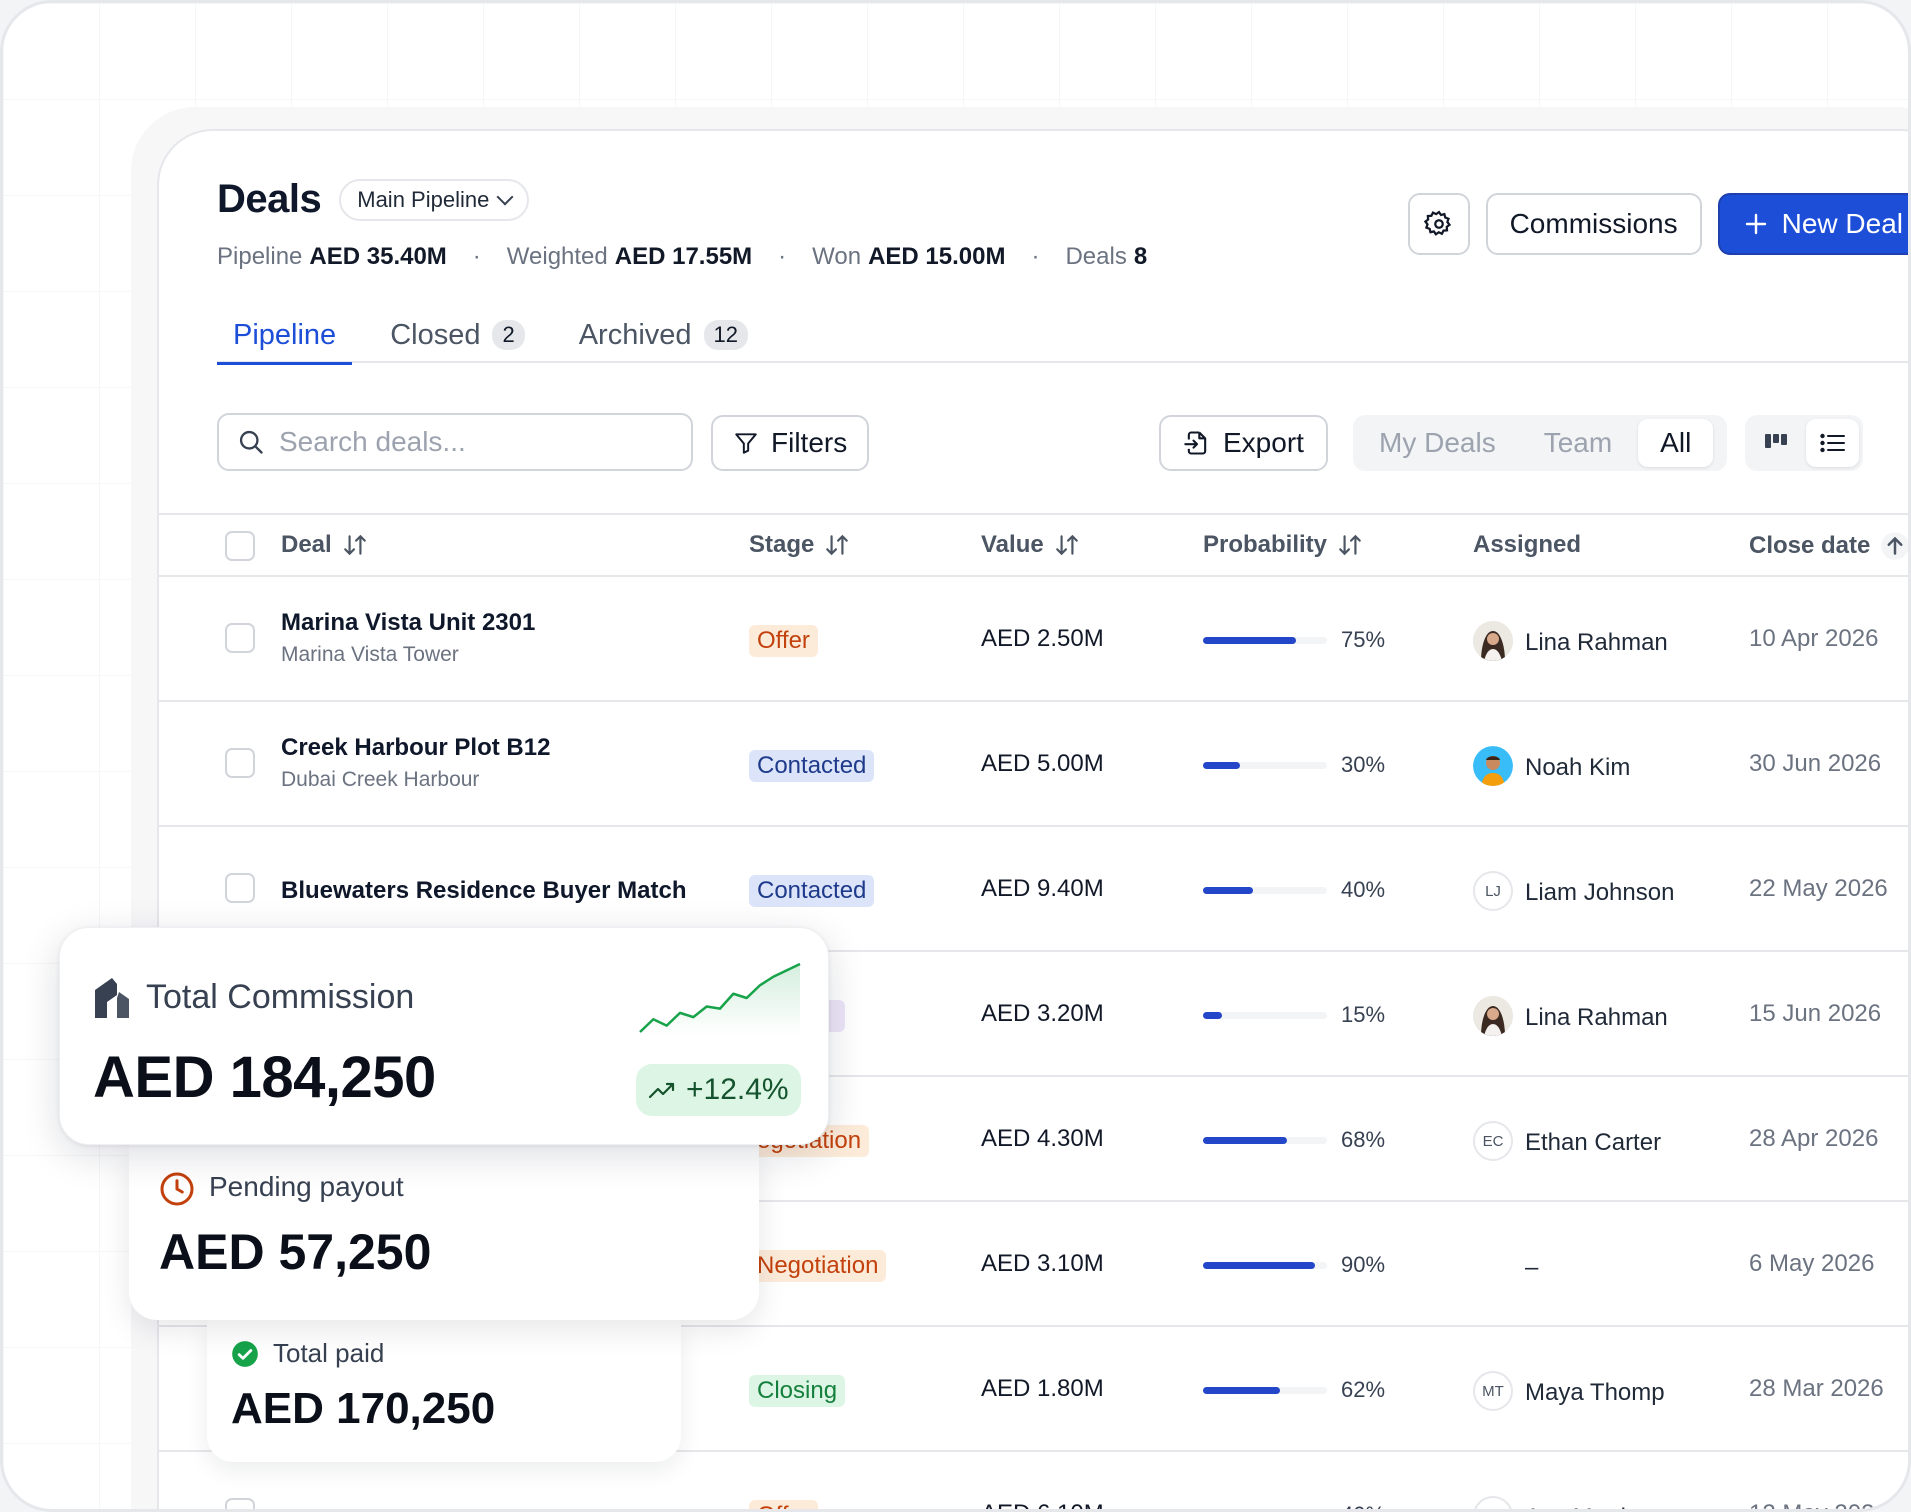  Describe the element at coordinates (1676, 443) in the screenshot. I see `scope-all: All` at that location.